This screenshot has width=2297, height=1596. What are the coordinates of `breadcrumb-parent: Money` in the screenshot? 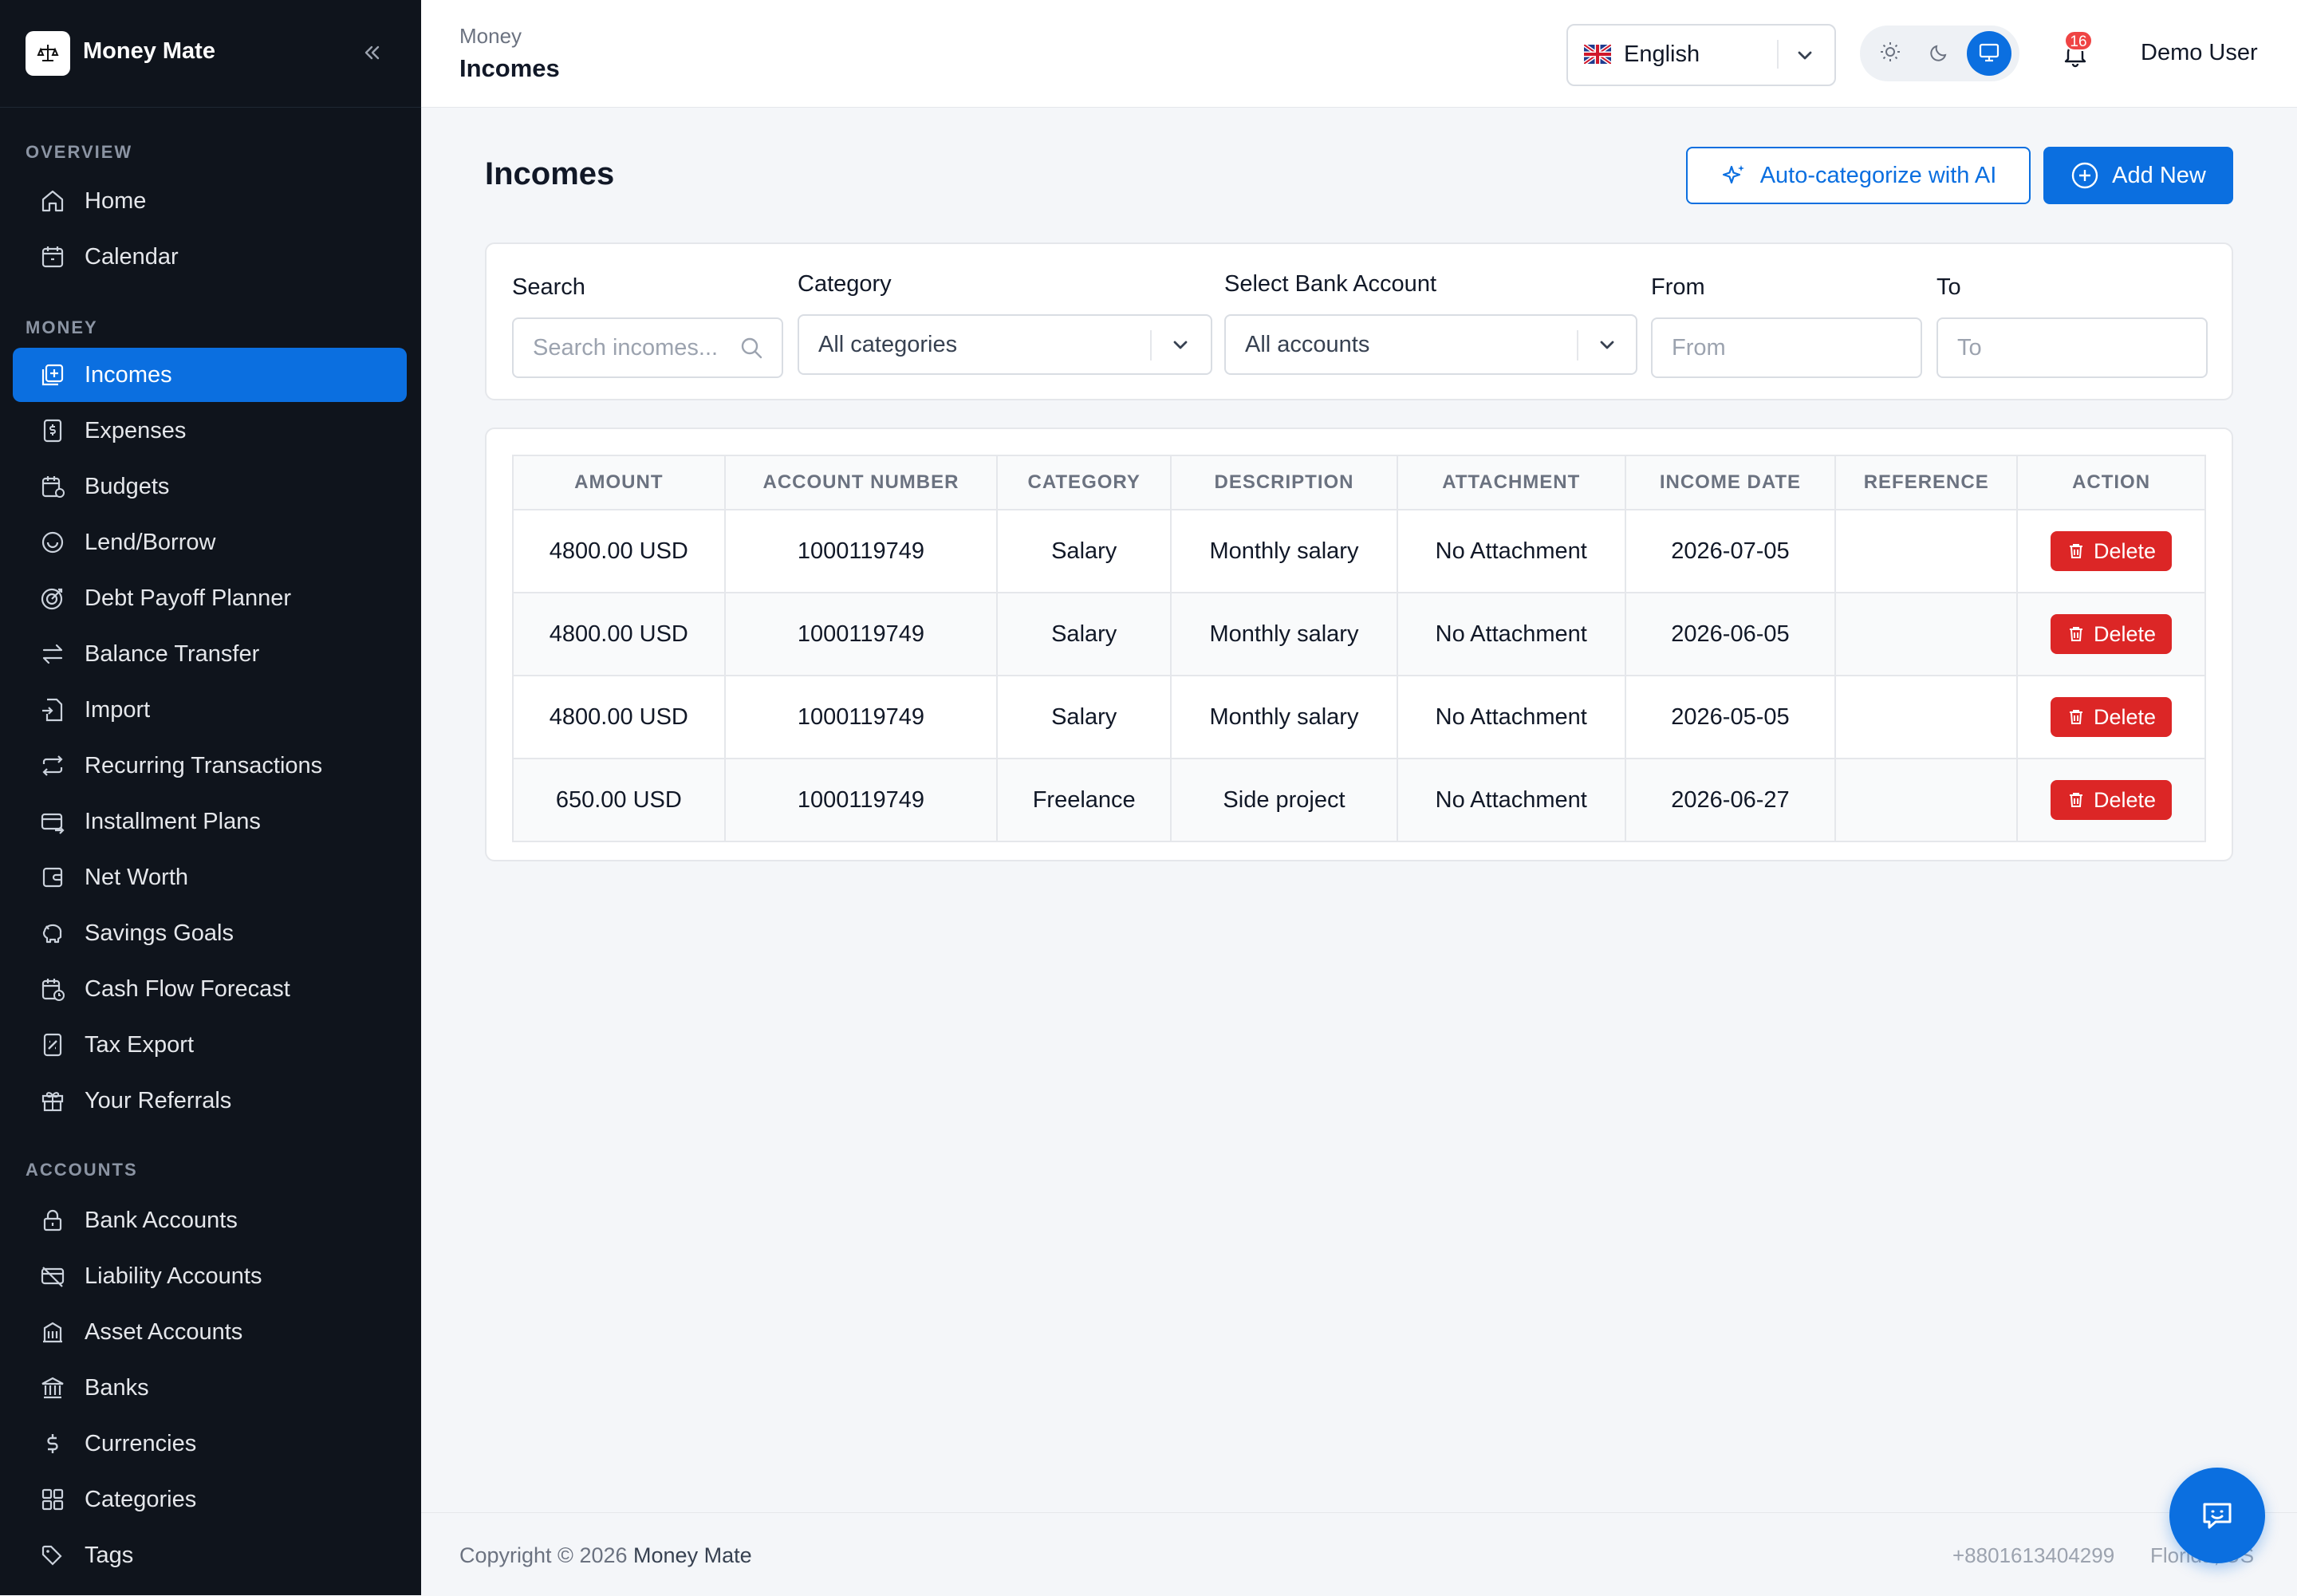 It's located at (490, 36).